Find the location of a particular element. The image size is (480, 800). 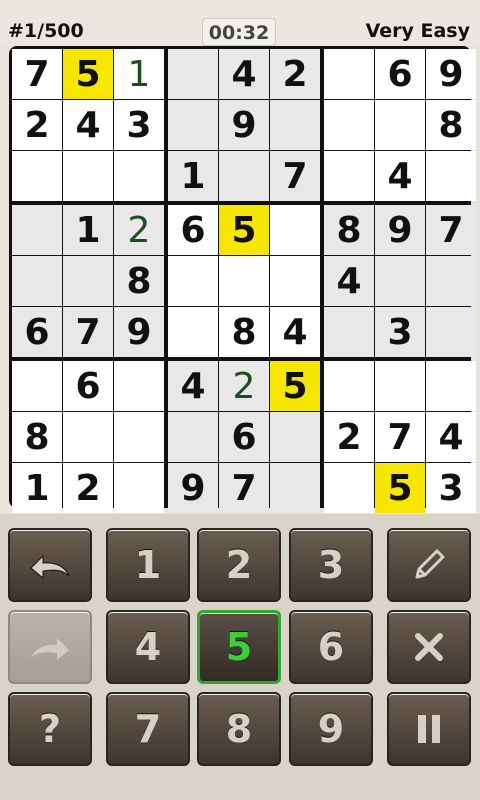

erase-button is located at coordinates (429, 647).